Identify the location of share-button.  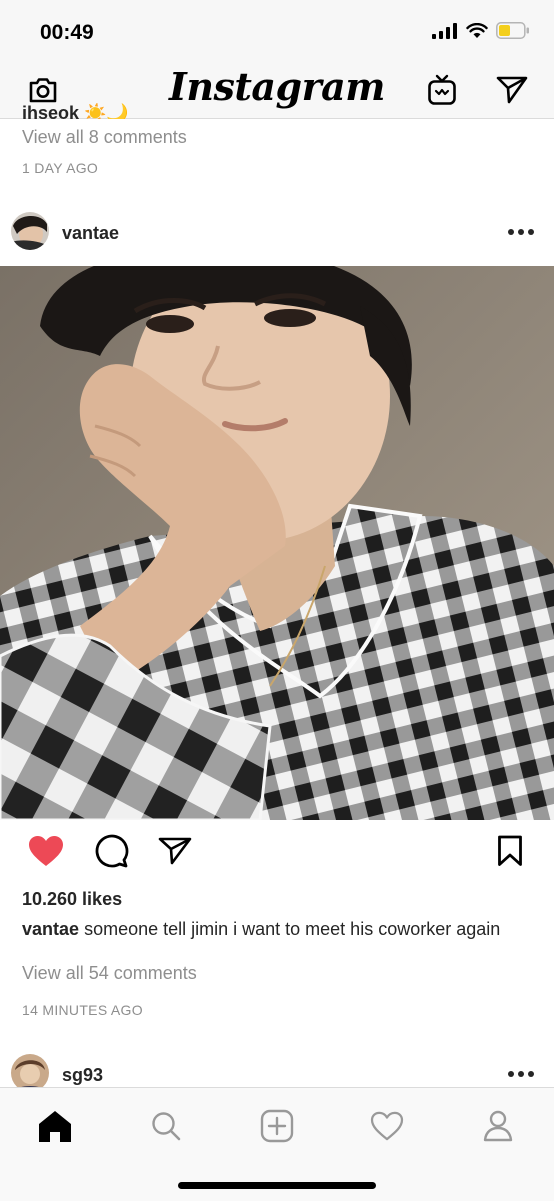
(175, 853).